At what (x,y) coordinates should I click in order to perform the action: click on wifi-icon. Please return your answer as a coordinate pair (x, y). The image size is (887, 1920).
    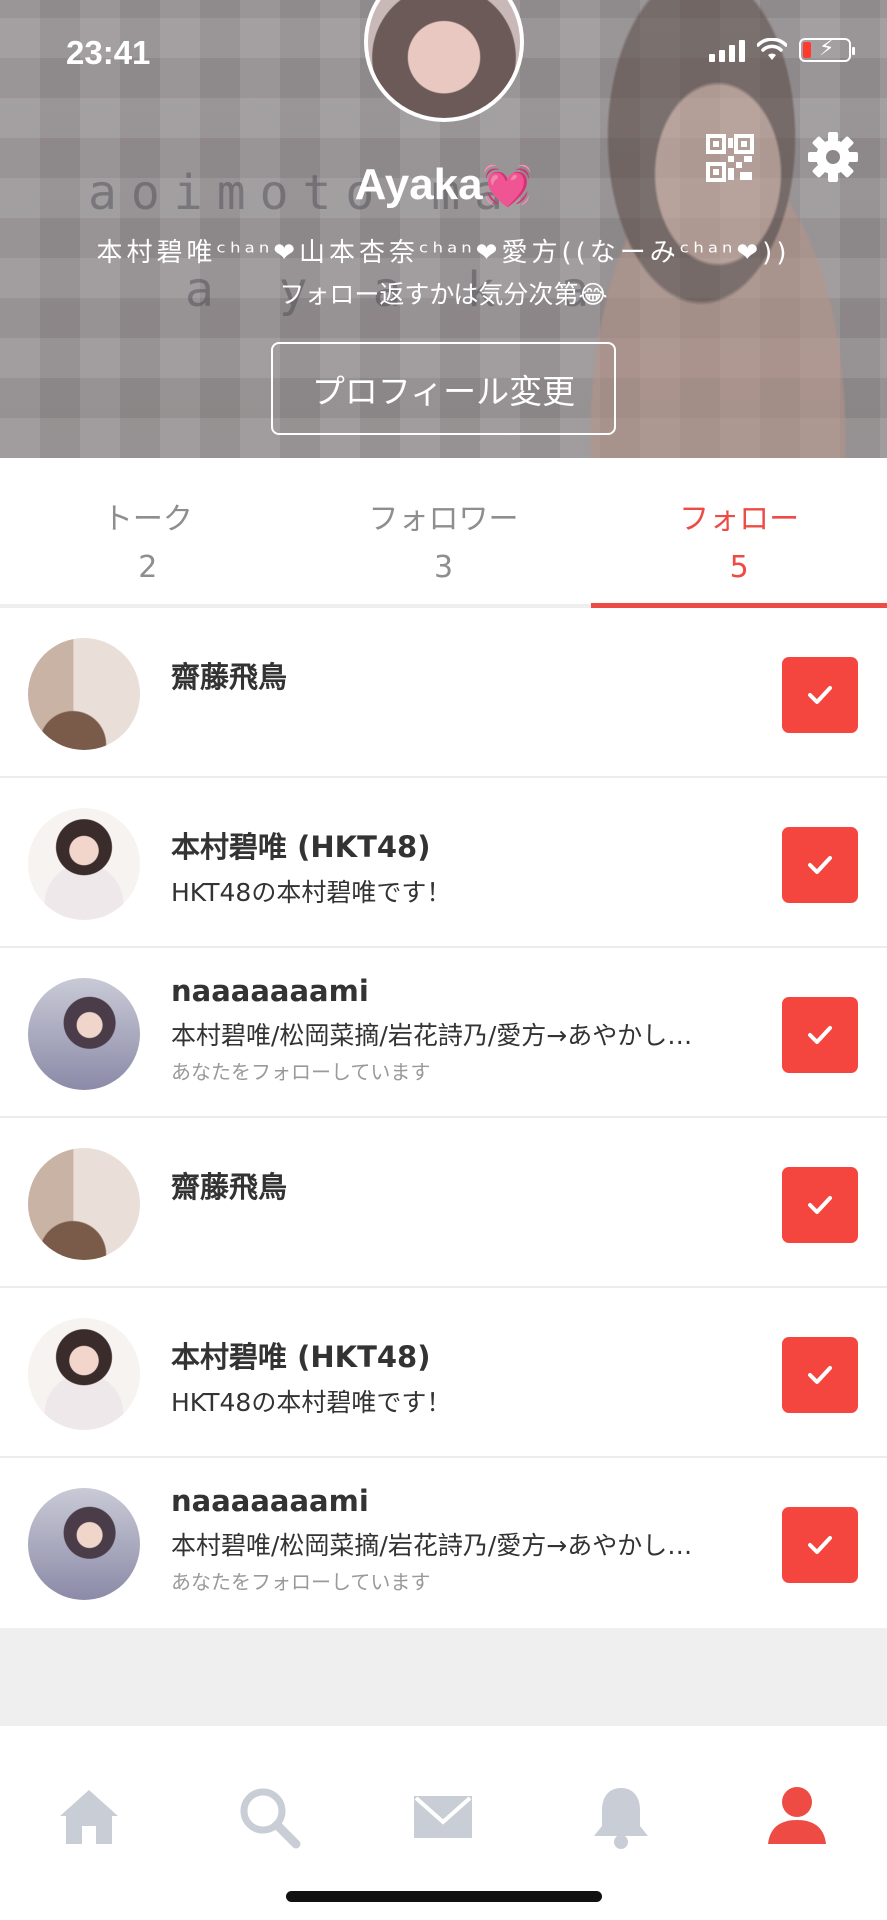
    Looking at the image, I should click on (772, 49).